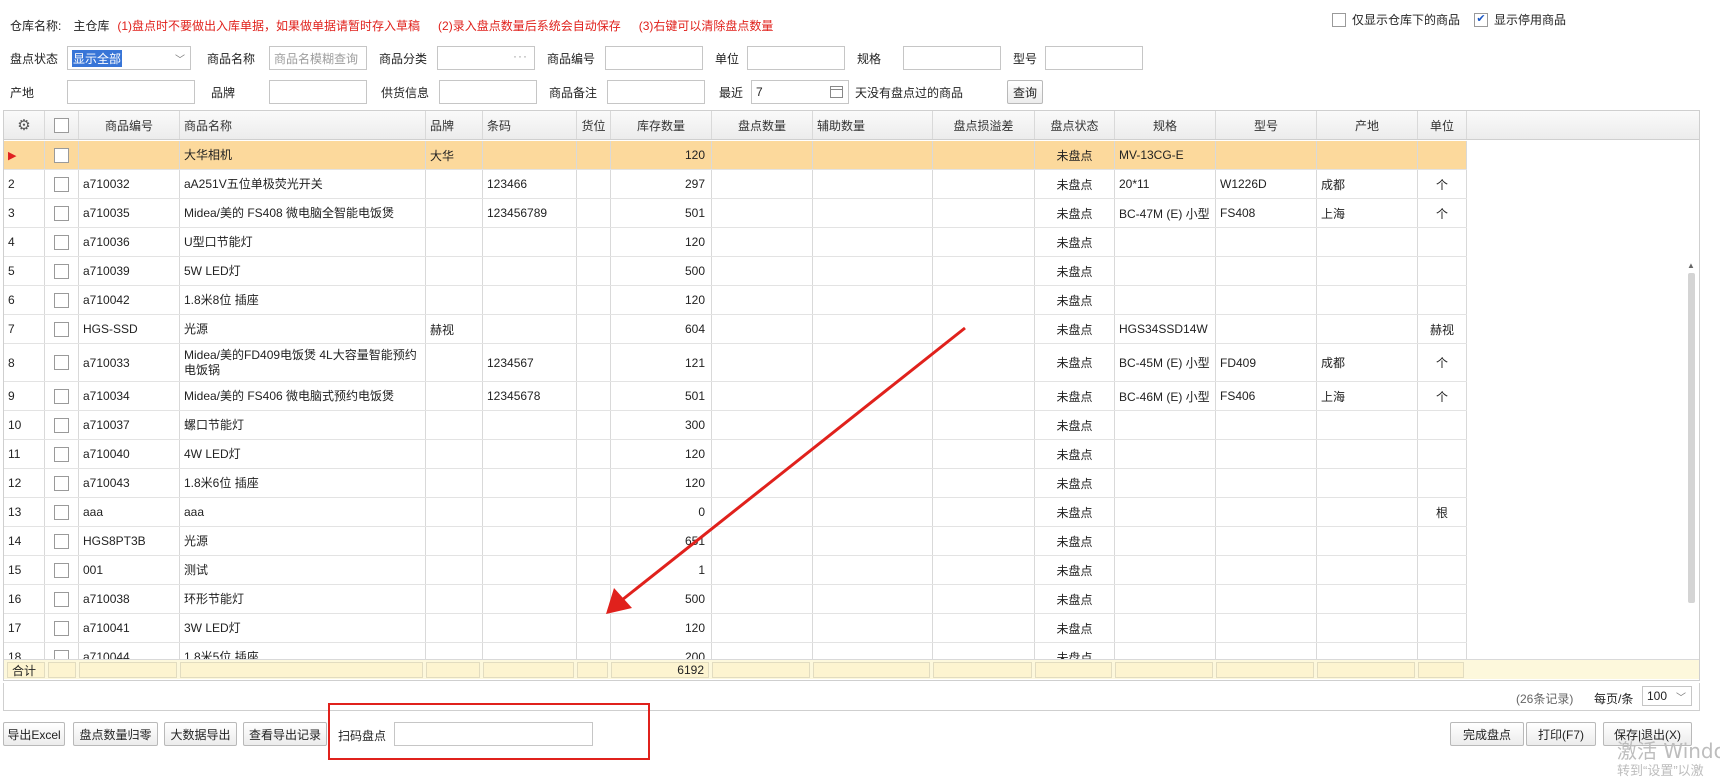 The width and height of the screenshot is (1720, 777). I want to click on annotation-arrow, so click(786, 470).